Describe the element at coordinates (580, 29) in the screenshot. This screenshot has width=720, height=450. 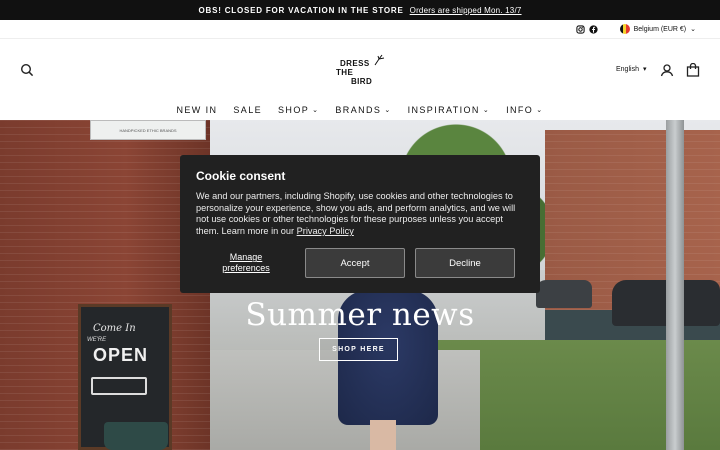
I see `instagram-icon` at that location.